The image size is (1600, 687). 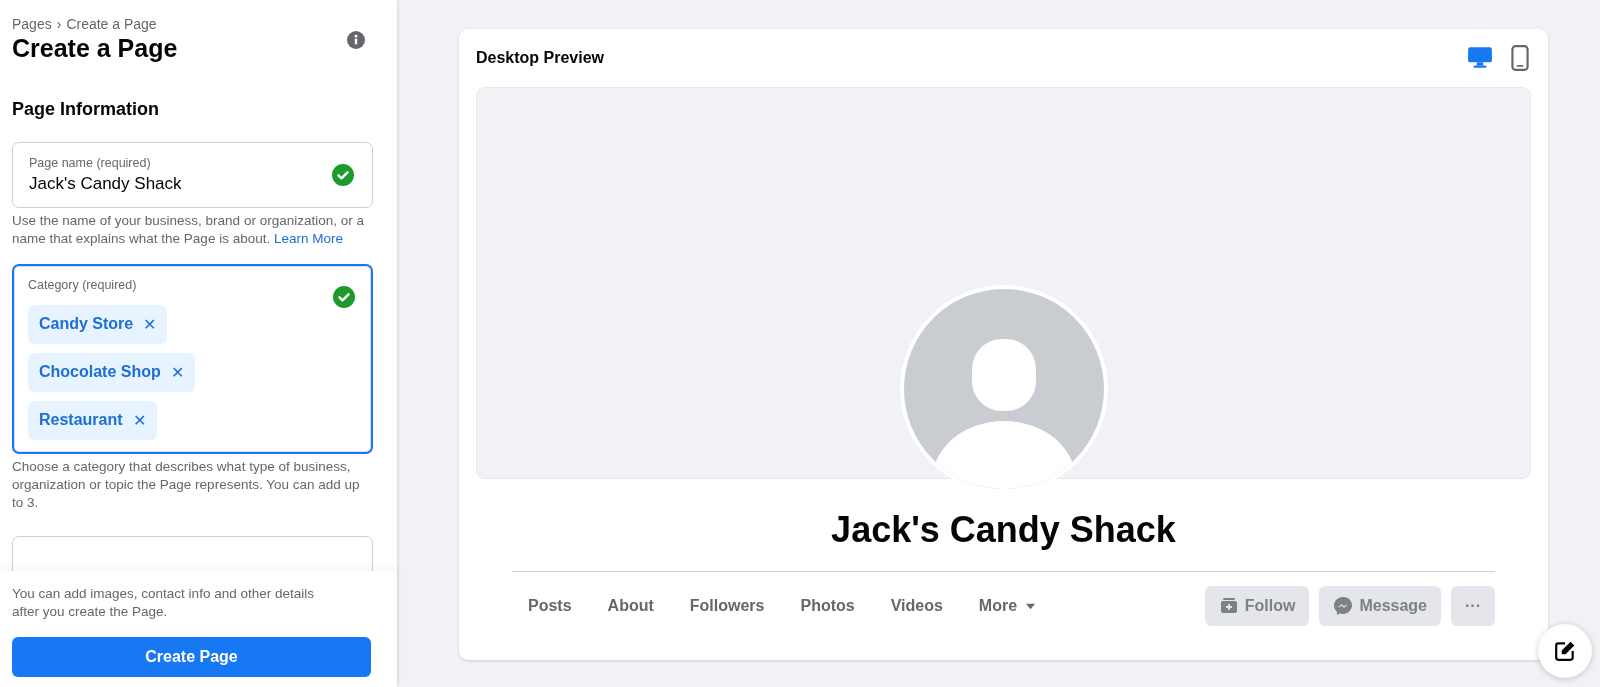 What do you see at coordinates (1343, 606) in the screenshot?
I see `messenger-icon` at bounding box center [1343, 606].